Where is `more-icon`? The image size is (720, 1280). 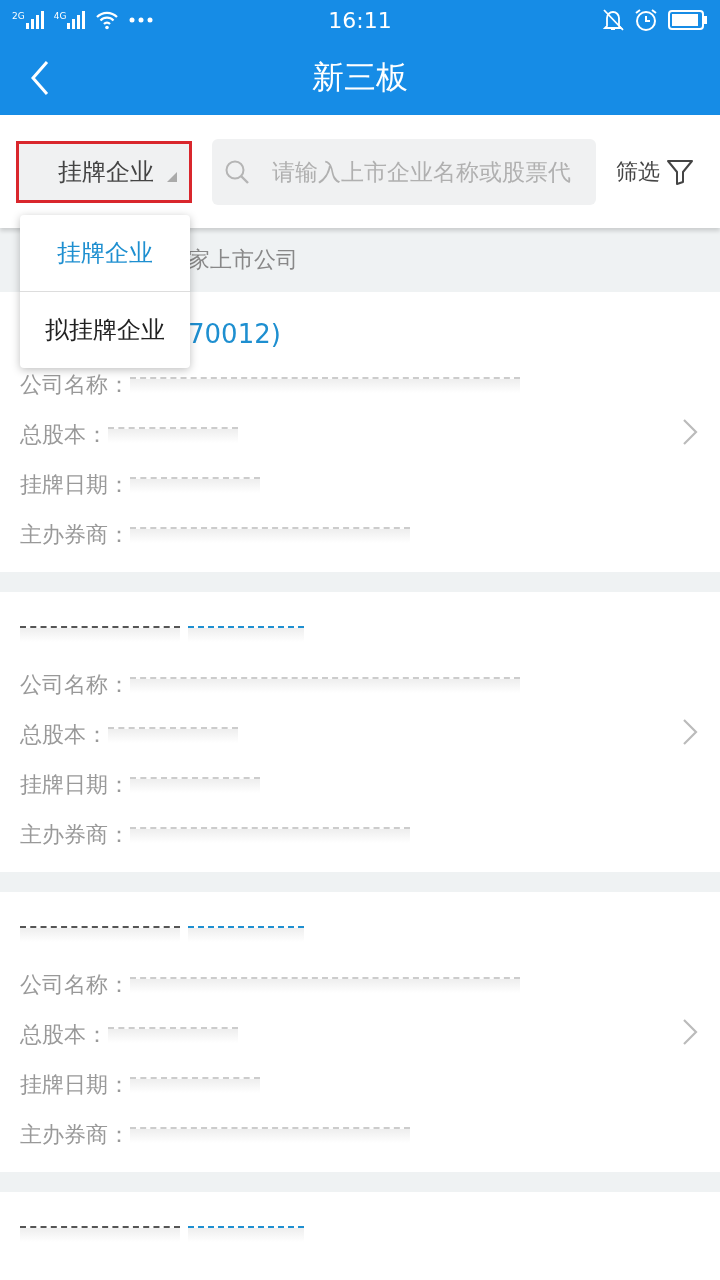 more-icon is located at coordinates (141, 20).